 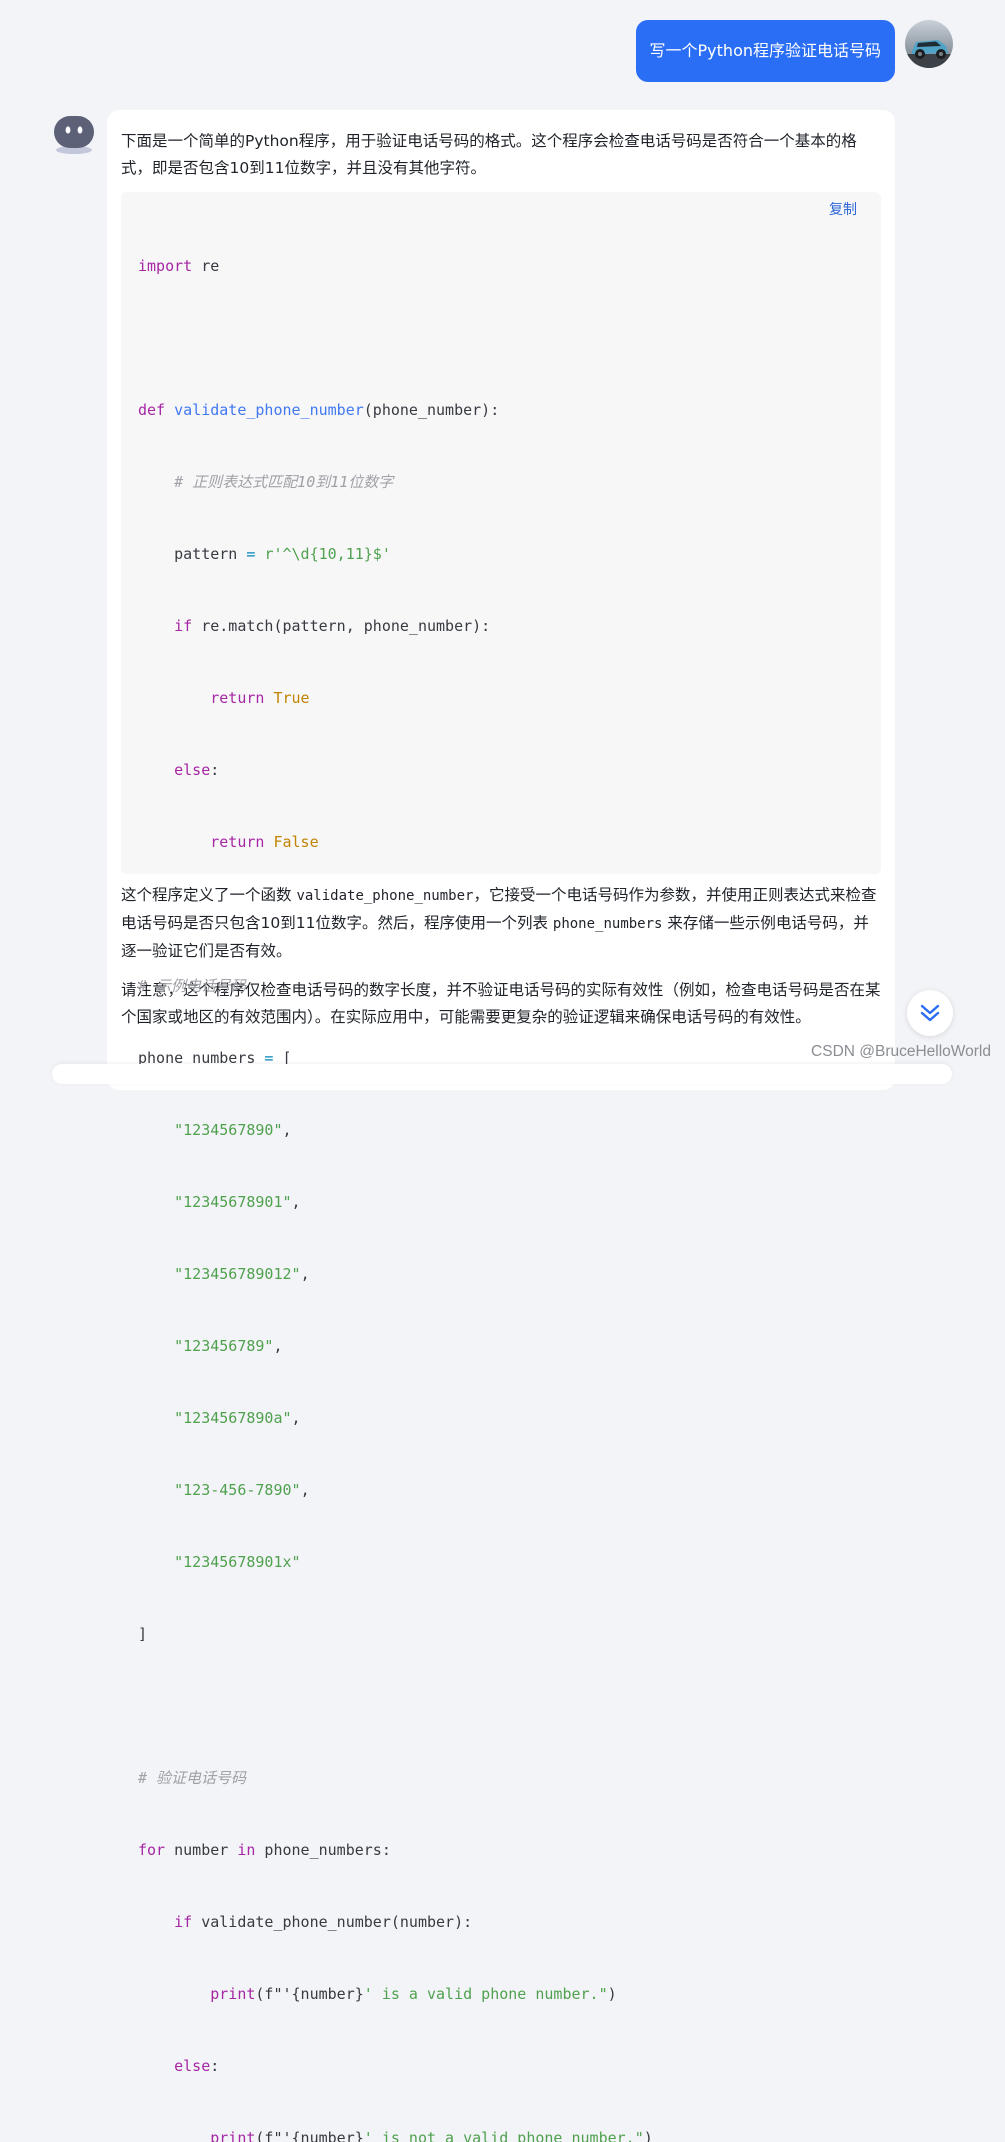 I want to click on code-token: re, so click(x=206, y=266).